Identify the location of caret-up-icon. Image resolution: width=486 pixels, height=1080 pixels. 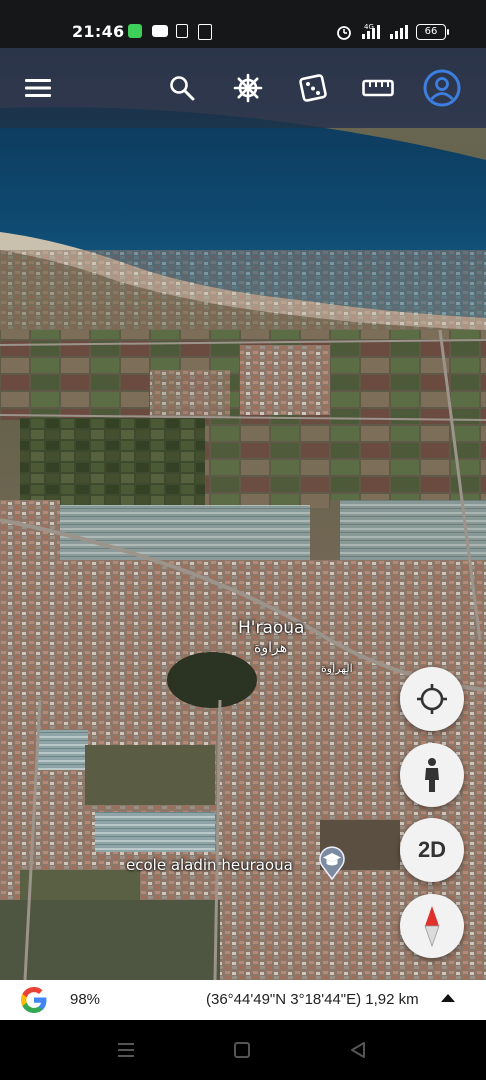
(448, 998).